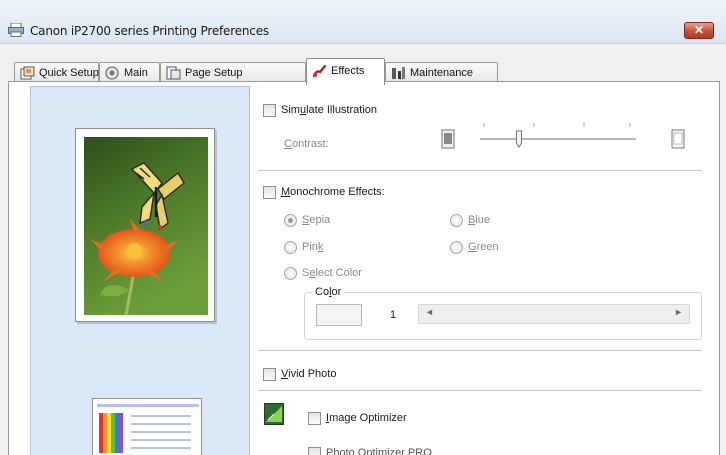 This screenshot has width=726, height=455. I want to click on tab-label: Main, so click(136, 73).